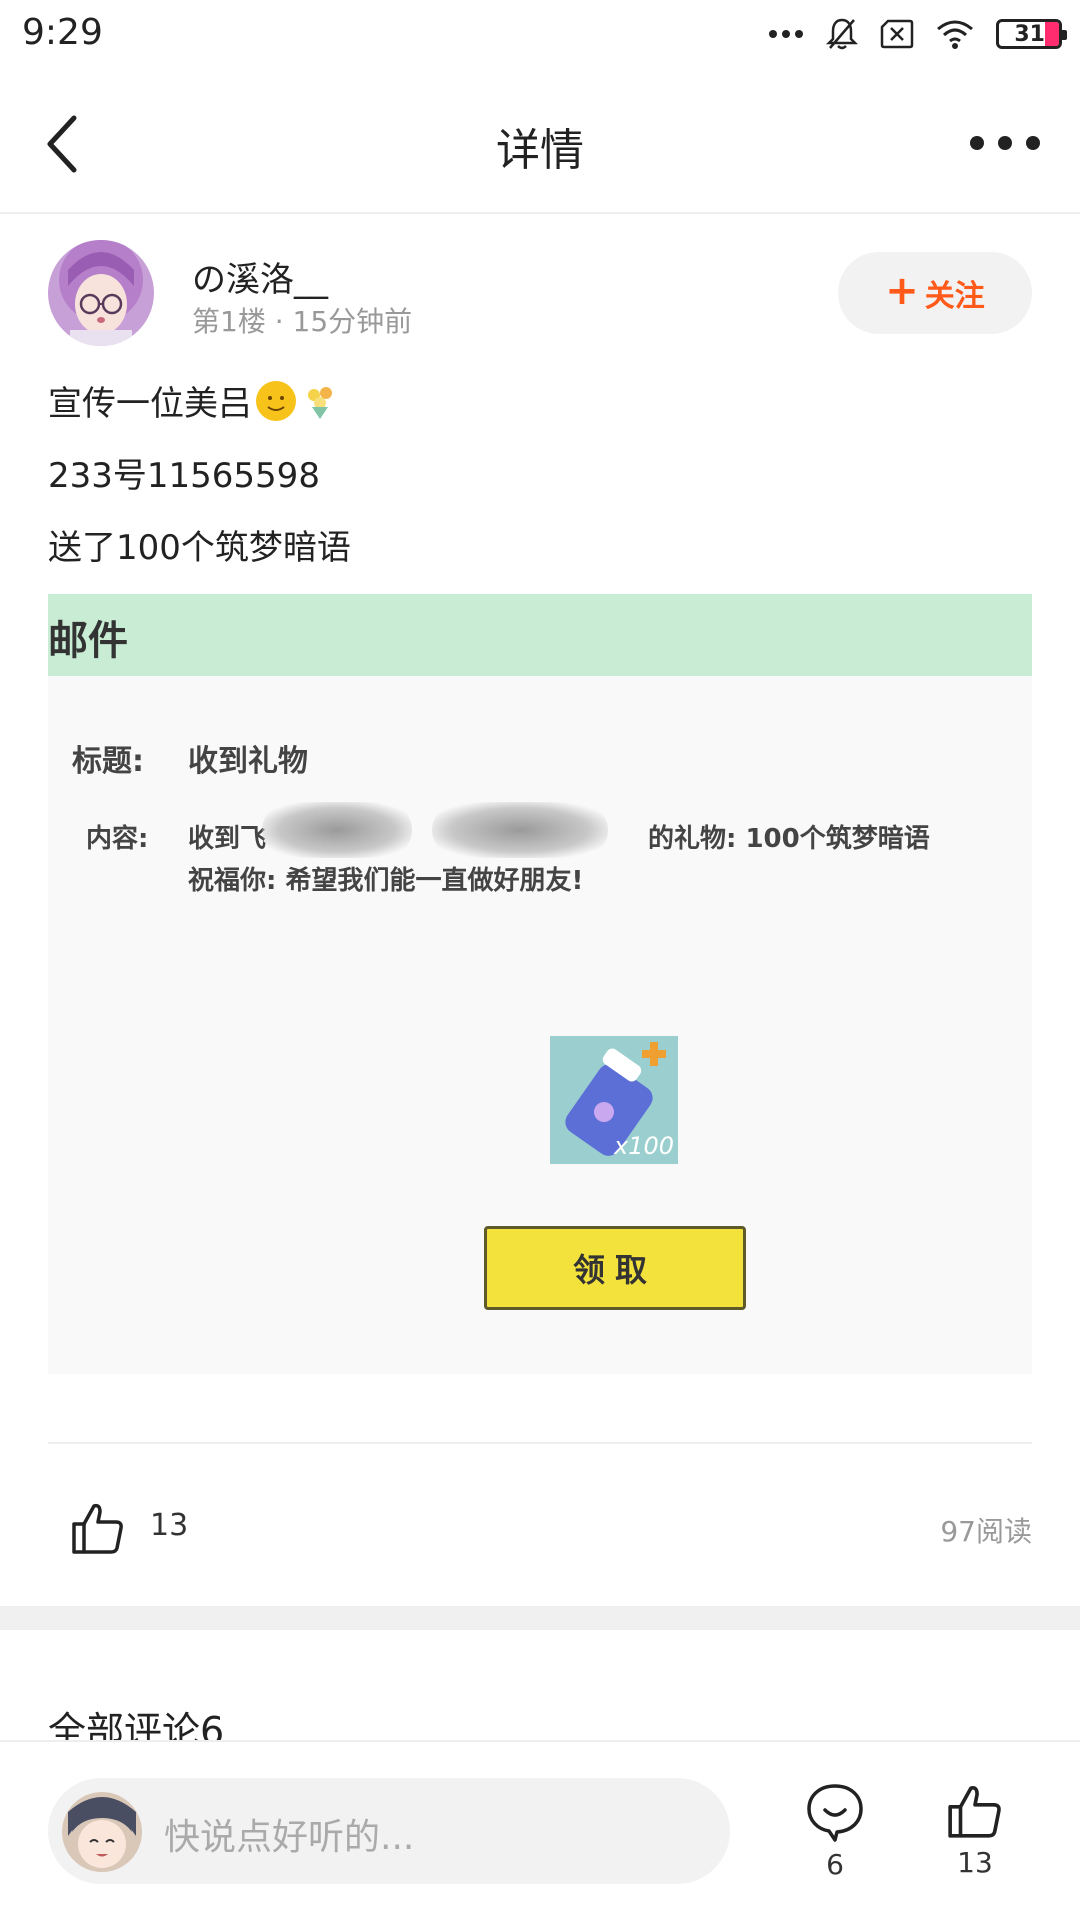  Describe the element at coordinates (986, 1531) in the screenshot. I see `read-count: 97阅读` at that location.